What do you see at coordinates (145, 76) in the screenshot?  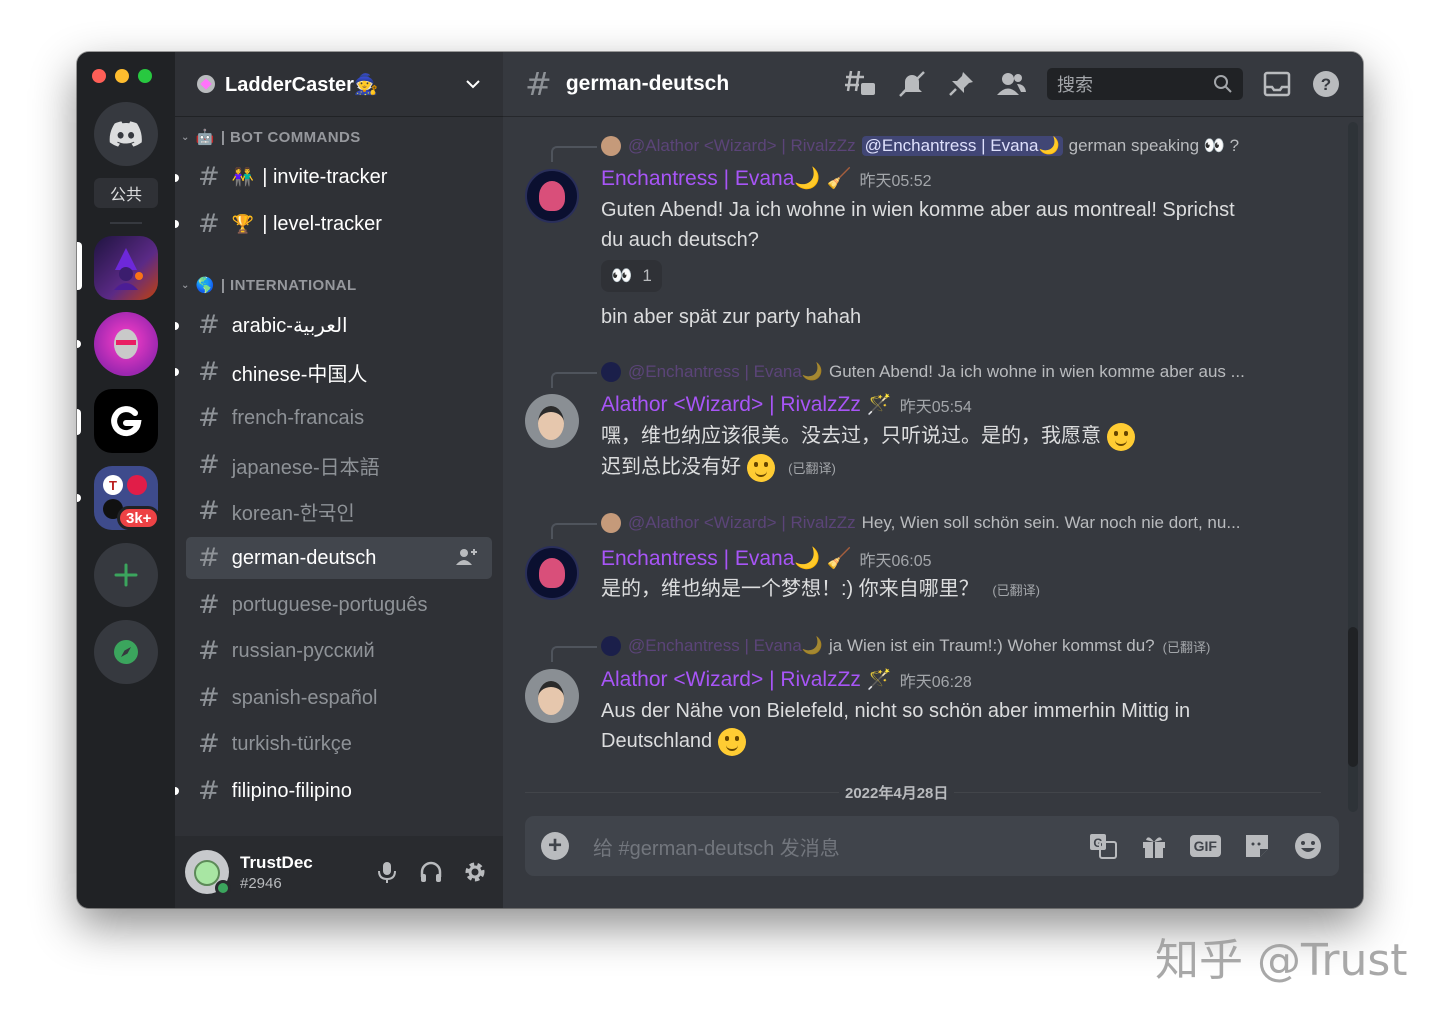 I see `zoom-window-button` at bounding box center [145, 76].